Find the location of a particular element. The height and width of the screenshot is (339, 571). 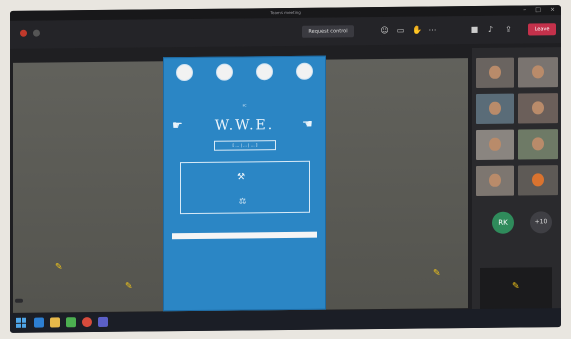

maximize-icon: □ is located at coordinates (538, 10).